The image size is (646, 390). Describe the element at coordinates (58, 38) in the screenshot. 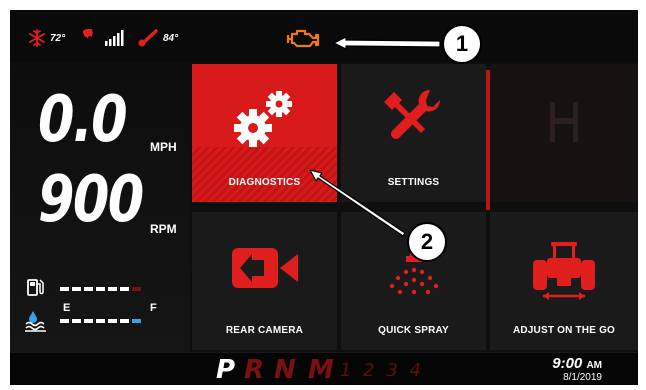

I see `cab-temp-value: 72°` at that location.